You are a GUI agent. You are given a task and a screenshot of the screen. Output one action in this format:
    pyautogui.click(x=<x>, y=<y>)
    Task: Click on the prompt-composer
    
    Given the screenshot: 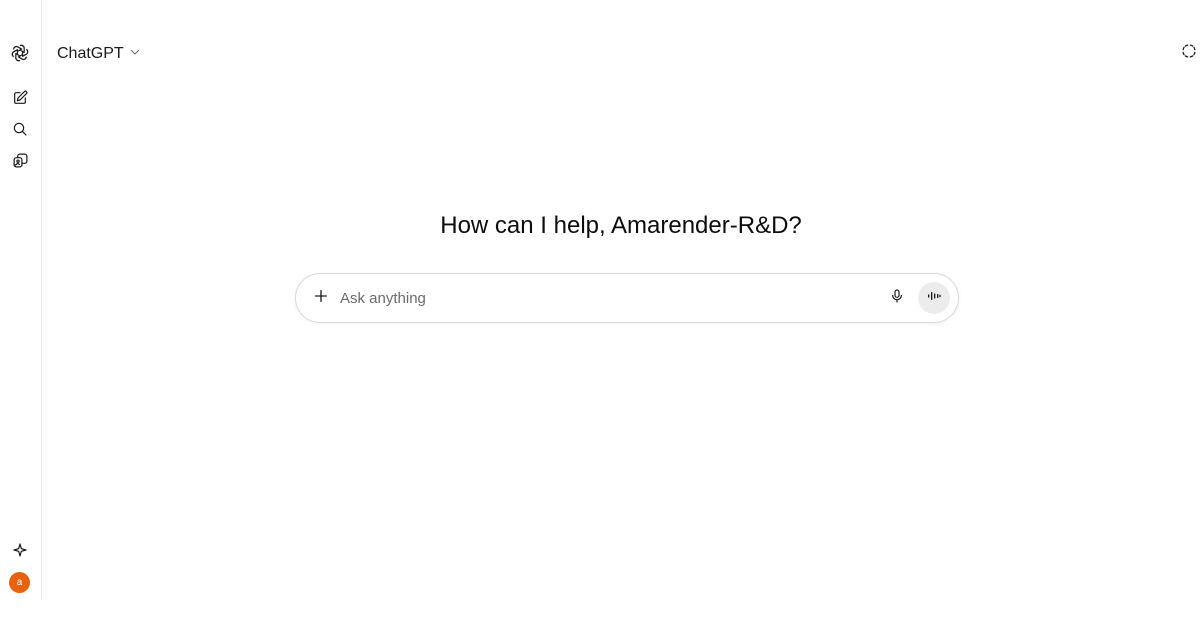 What is the action you would take?
    pyautogui.click(x=627, y=298)
    